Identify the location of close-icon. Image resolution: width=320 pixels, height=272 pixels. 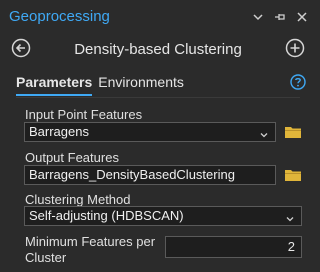
(302, 16).